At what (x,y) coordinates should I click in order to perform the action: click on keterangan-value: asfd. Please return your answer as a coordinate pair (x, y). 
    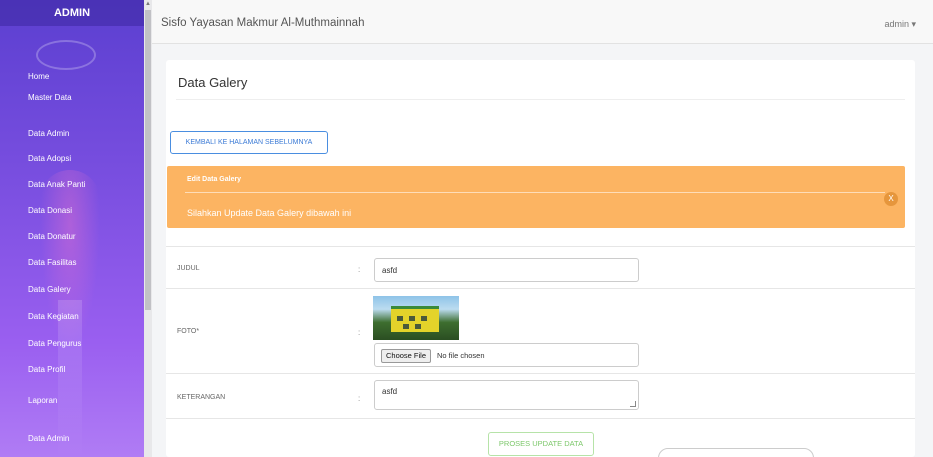
    Looking at the image, I should click on (390, 391).